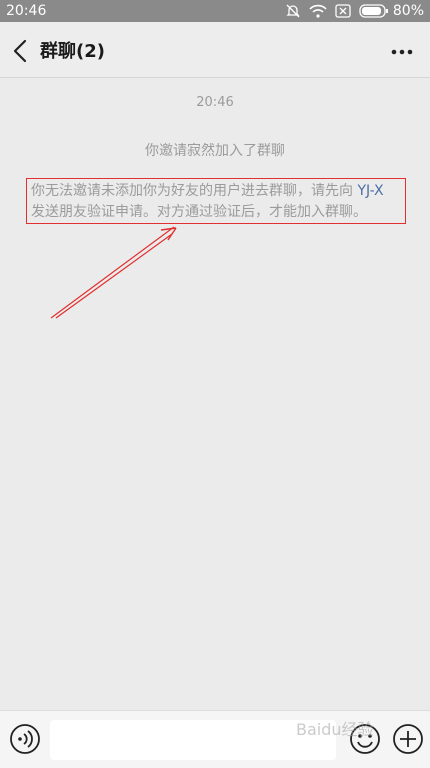 The height and width of the screenshot is (768, 430). What do you see at coordinates (25, 739) in the screenshot?
I see `voice-icon` at bounding box center [25, 739].